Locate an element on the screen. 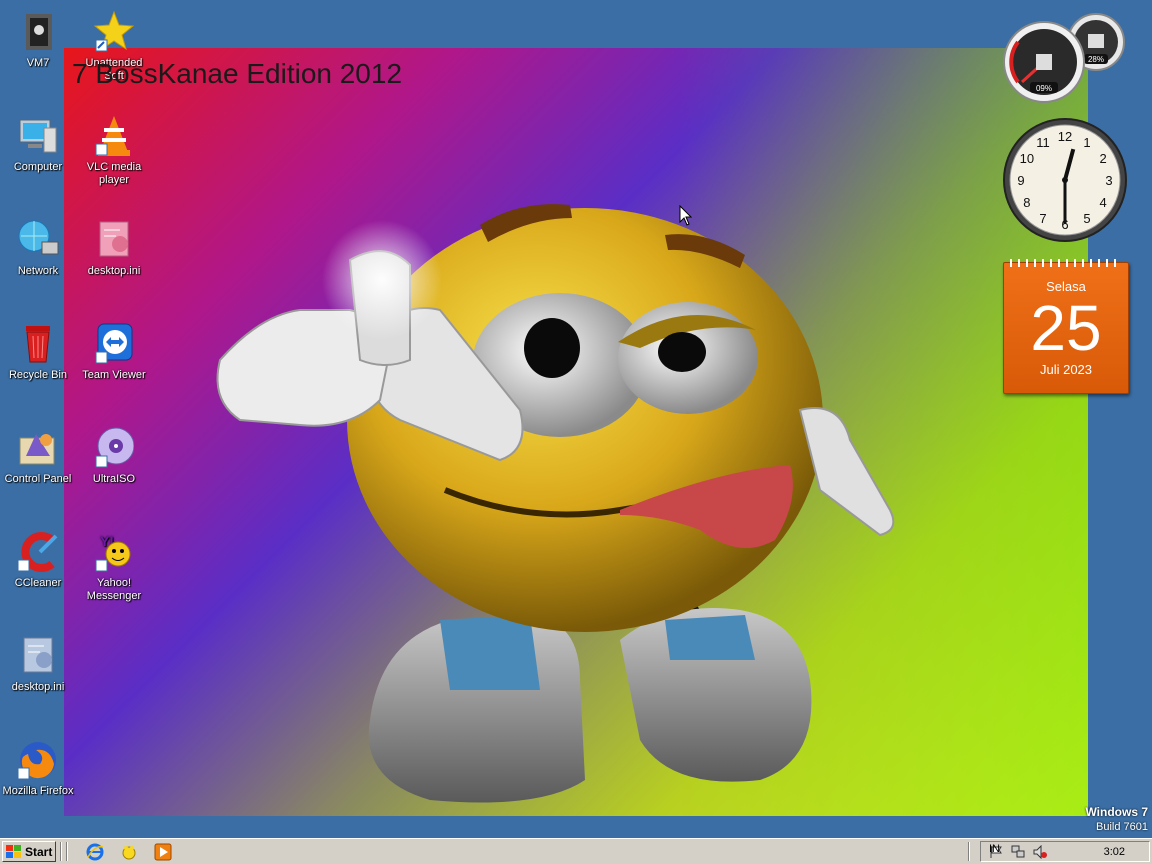  clock-numeral: 11 is located at coordinates (1043, 142).